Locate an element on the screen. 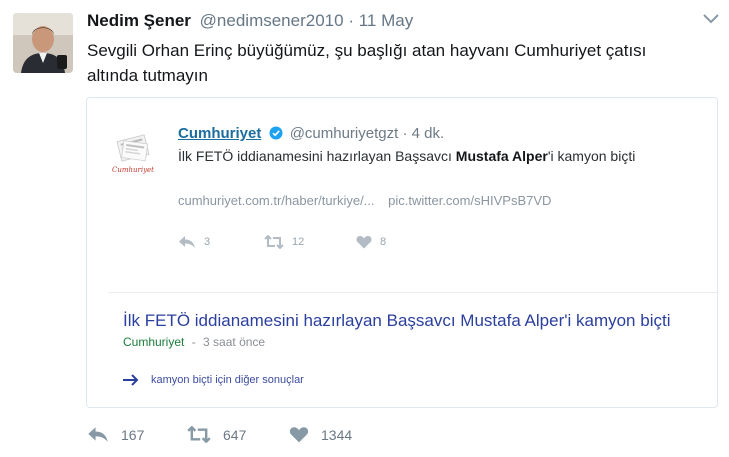 The height and width of the screenshot is (457, 729). more-results-label: kamyon biçti için diğer sonuçlar is located at coordinates (227, 380).